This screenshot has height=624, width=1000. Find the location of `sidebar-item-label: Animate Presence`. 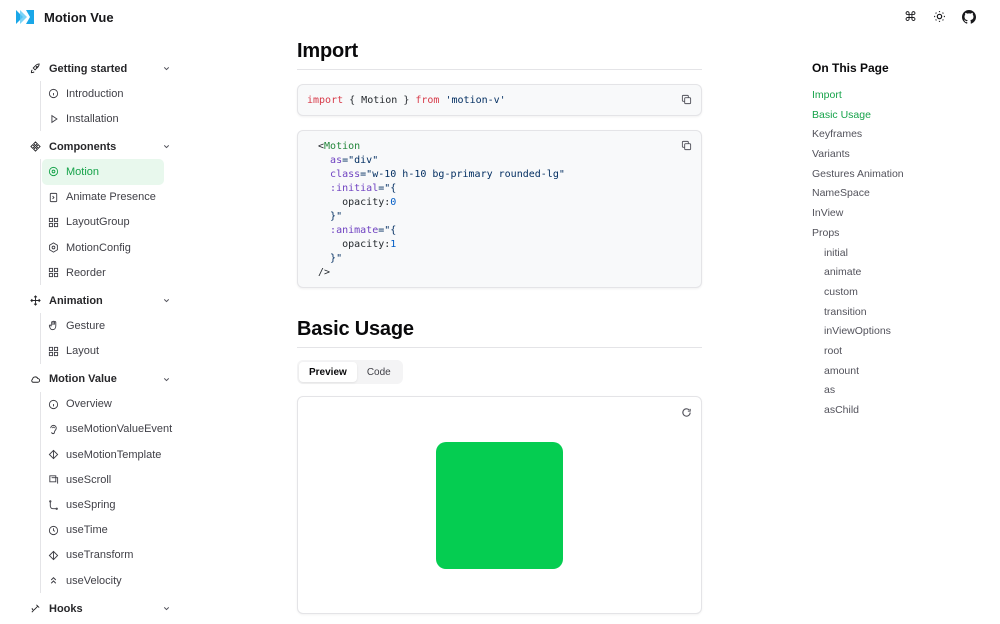

sidebar-item-label: Animate Presence is located at coordinates (111, 197).